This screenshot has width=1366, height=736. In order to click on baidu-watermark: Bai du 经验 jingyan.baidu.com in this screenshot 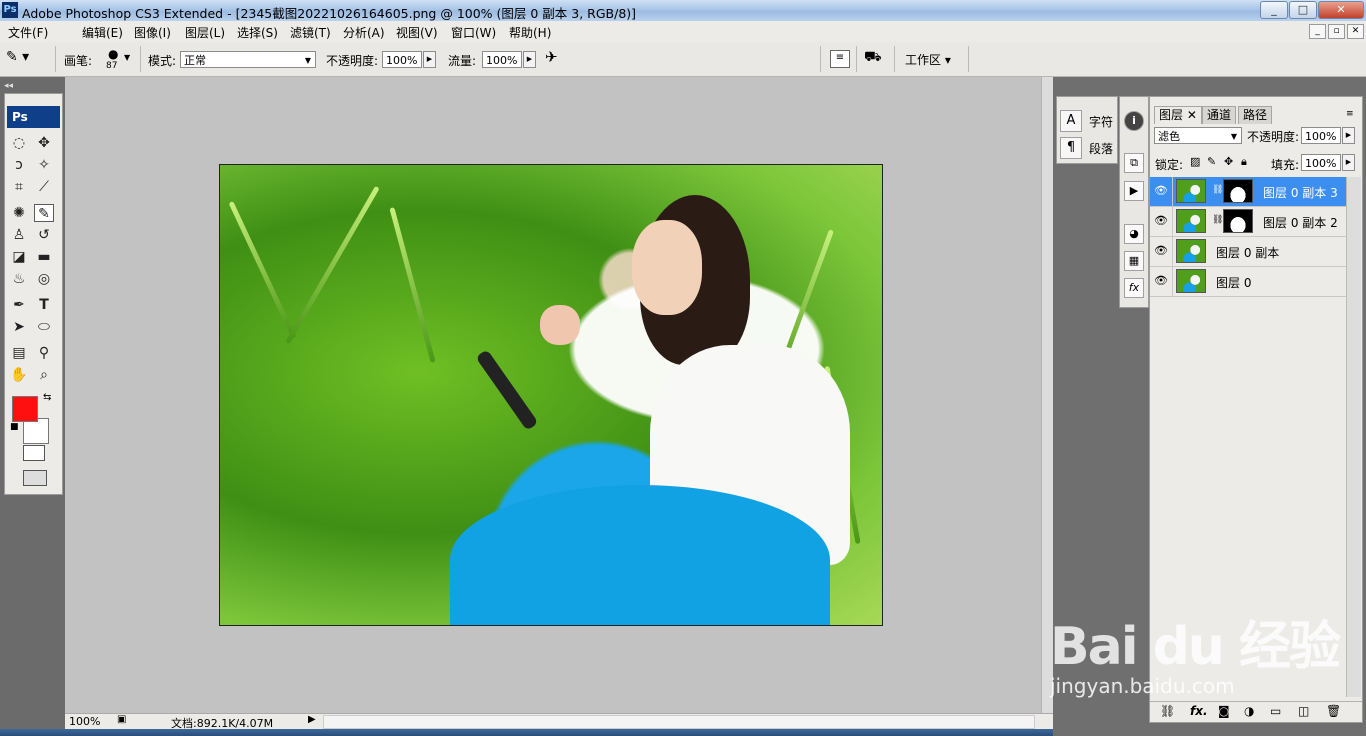, I will do `click(1200, 650)`.